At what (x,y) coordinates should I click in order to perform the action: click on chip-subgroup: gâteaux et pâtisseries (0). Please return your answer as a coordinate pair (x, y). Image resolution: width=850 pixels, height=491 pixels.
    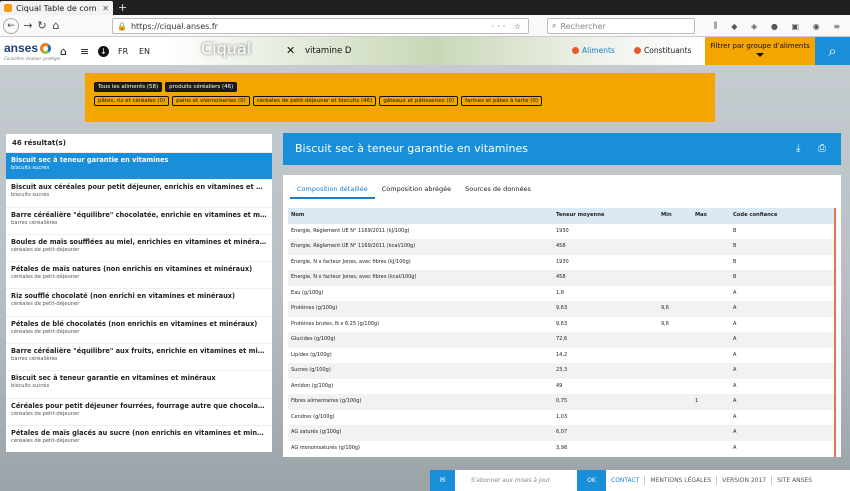
    Looking at the image, I should click on (419, 101).